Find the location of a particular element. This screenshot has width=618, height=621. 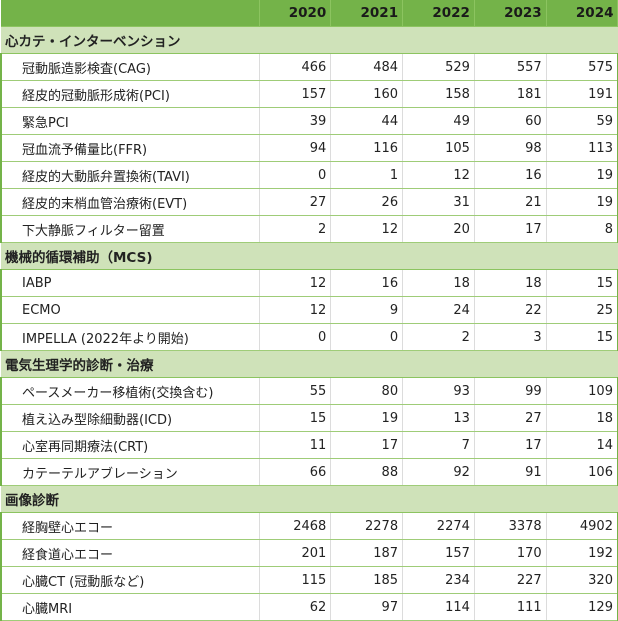

value-cell-2020: 11 is located at coordinates (295, 445).